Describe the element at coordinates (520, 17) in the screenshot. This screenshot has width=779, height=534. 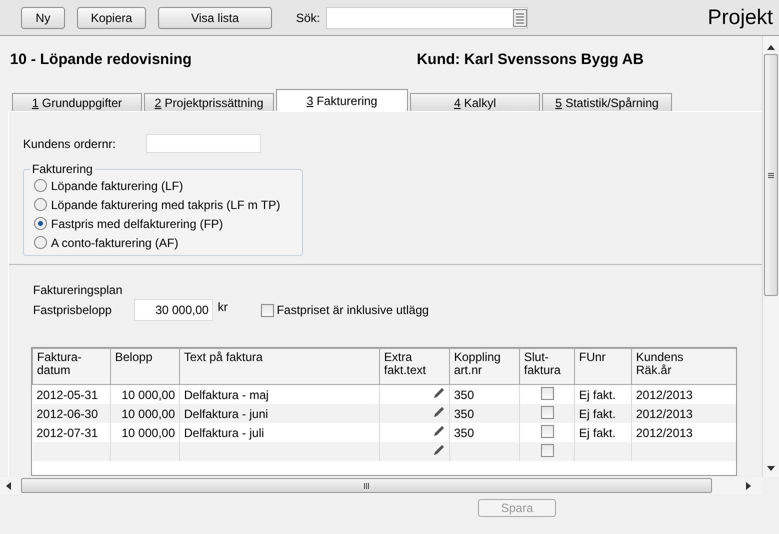
I see `list-icon` at that location.